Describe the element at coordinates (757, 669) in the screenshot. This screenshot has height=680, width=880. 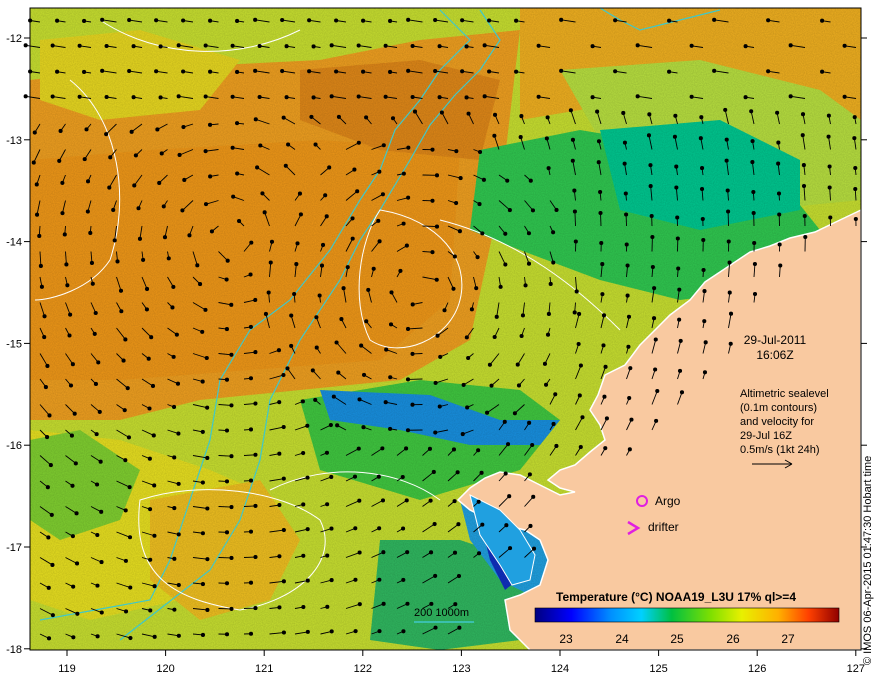
I see `x-tick-label: 126` at that location.